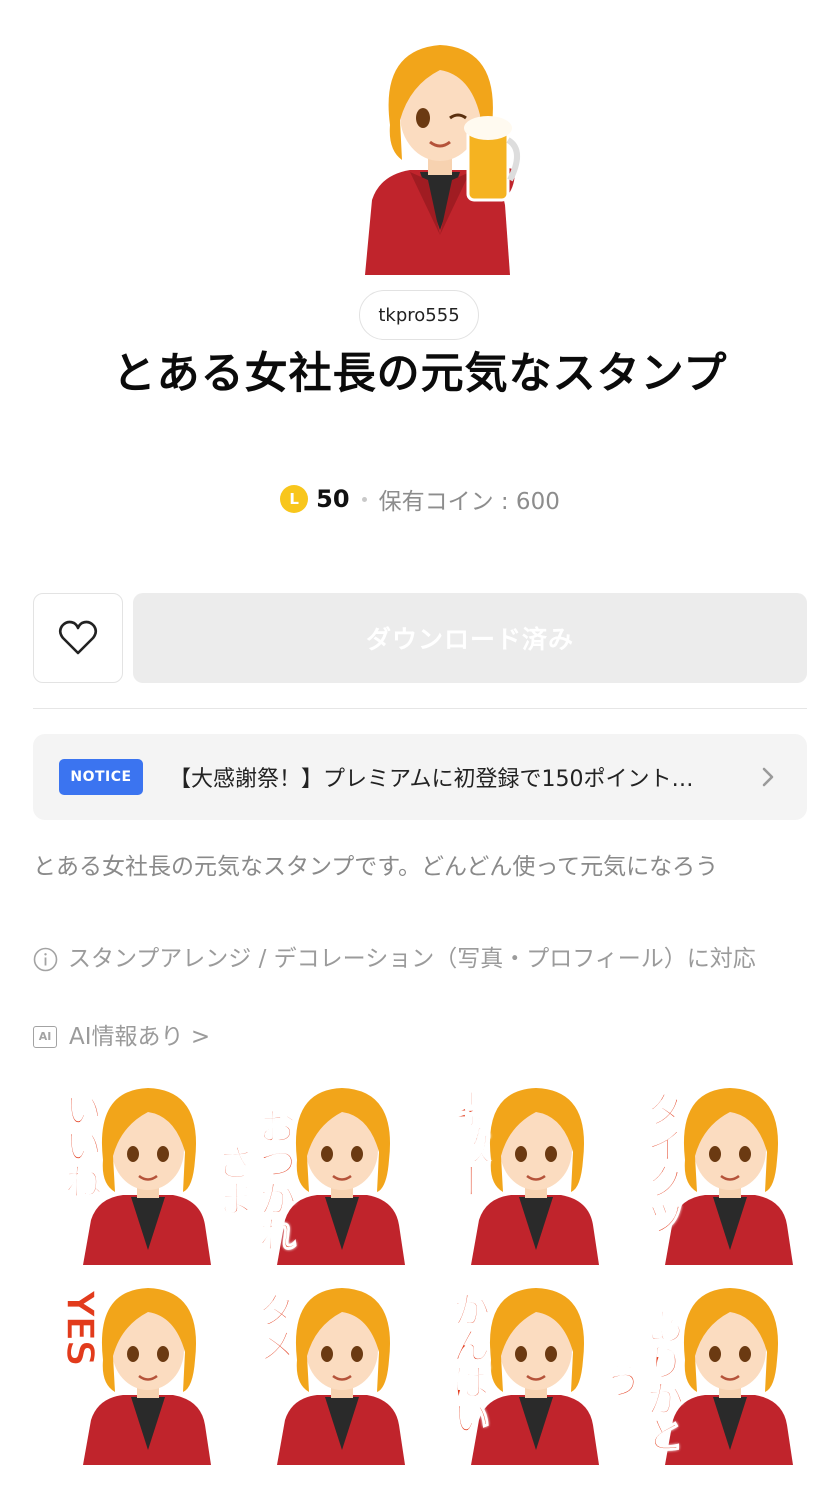 Image resolution: width=840 pixels, height=1499 pixels. Describe the element at coordinates (701, 1374) in the screenshot. I see `sticker-item: ありがとう` at that location.